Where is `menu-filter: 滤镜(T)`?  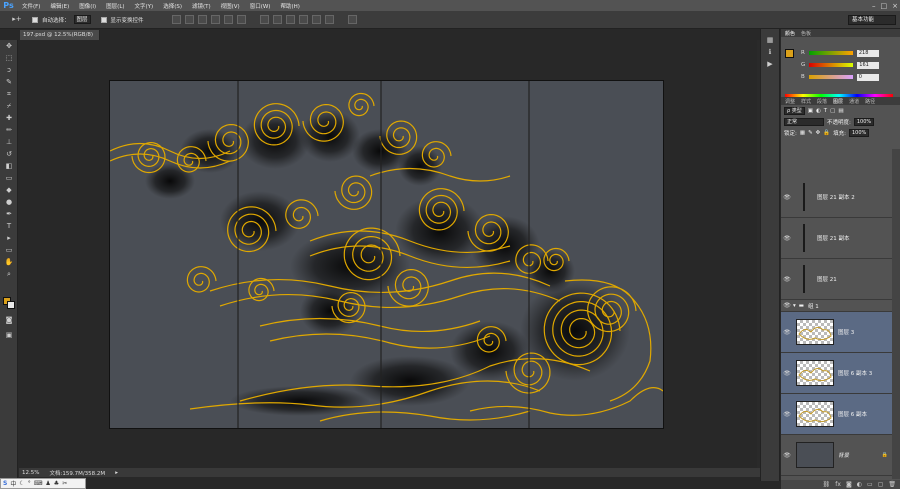
menu-filter: 滤镜(T) is located at coordinates (201, 6).